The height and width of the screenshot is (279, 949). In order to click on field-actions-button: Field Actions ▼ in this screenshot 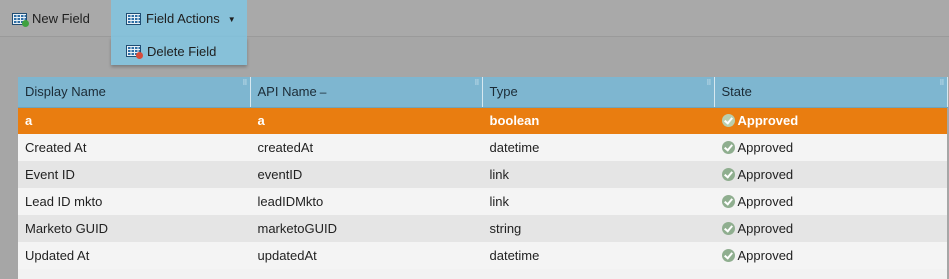, I will do `click(179, 18)`.